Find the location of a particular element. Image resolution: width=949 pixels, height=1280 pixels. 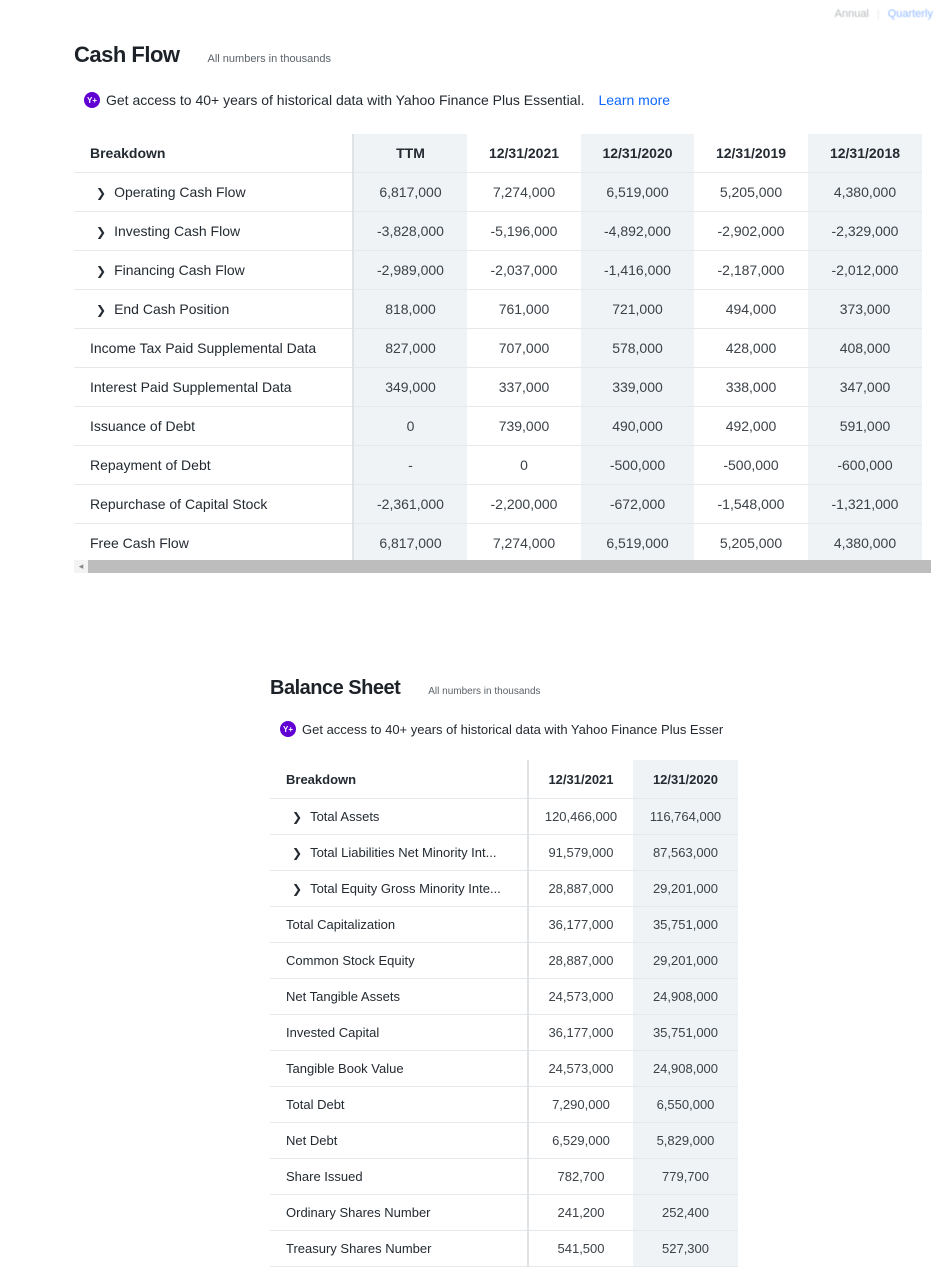

row-label: ❯ Total Assets is located at coordinates (399, 816).